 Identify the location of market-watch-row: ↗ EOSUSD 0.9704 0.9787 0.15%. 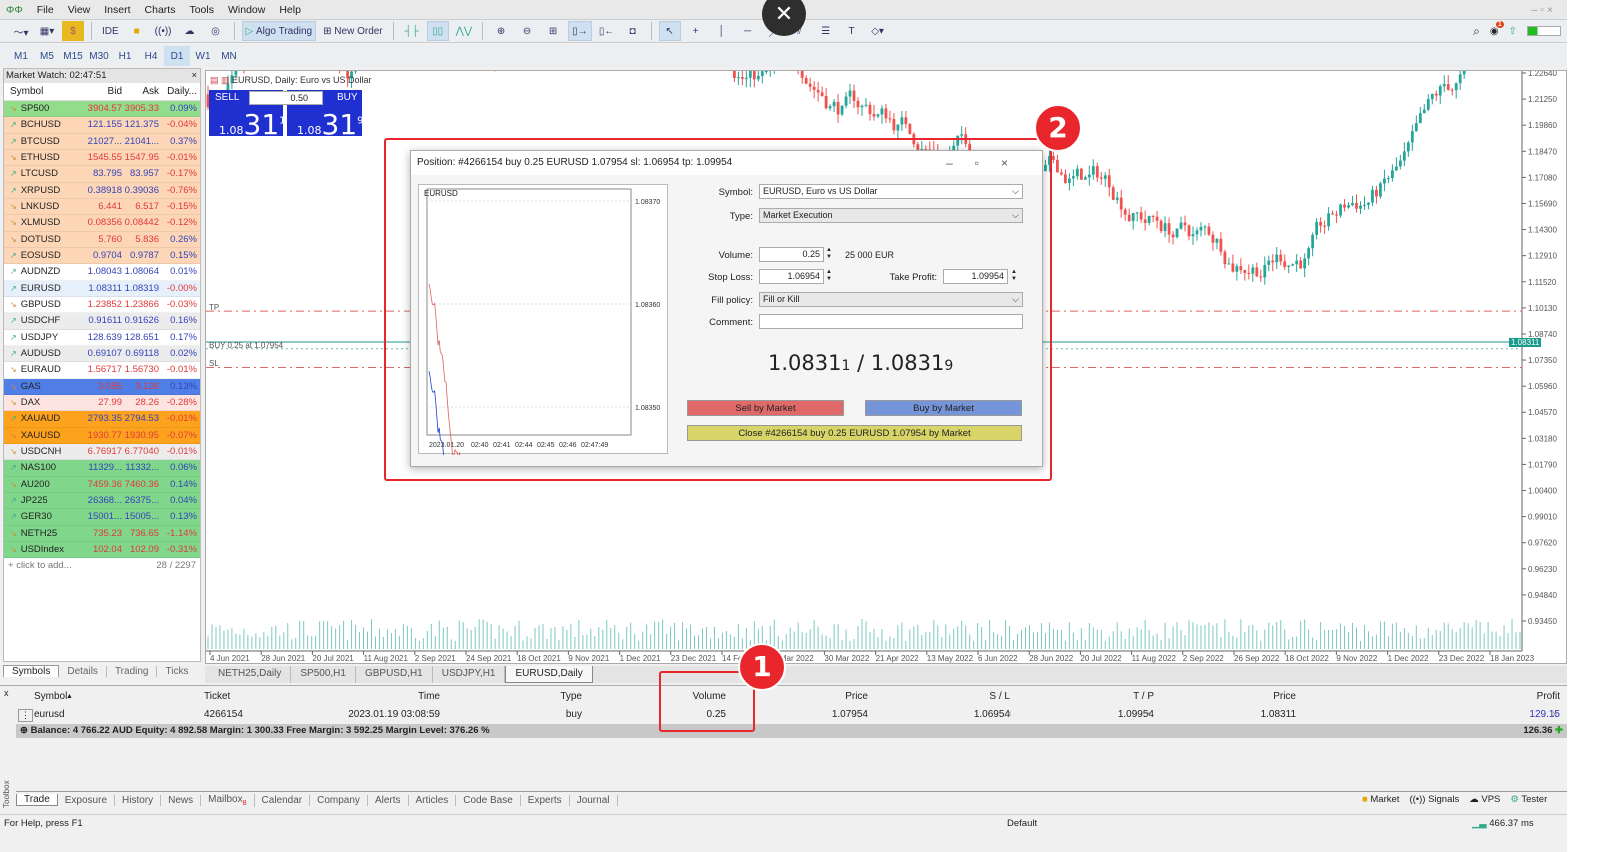
(102, 256).